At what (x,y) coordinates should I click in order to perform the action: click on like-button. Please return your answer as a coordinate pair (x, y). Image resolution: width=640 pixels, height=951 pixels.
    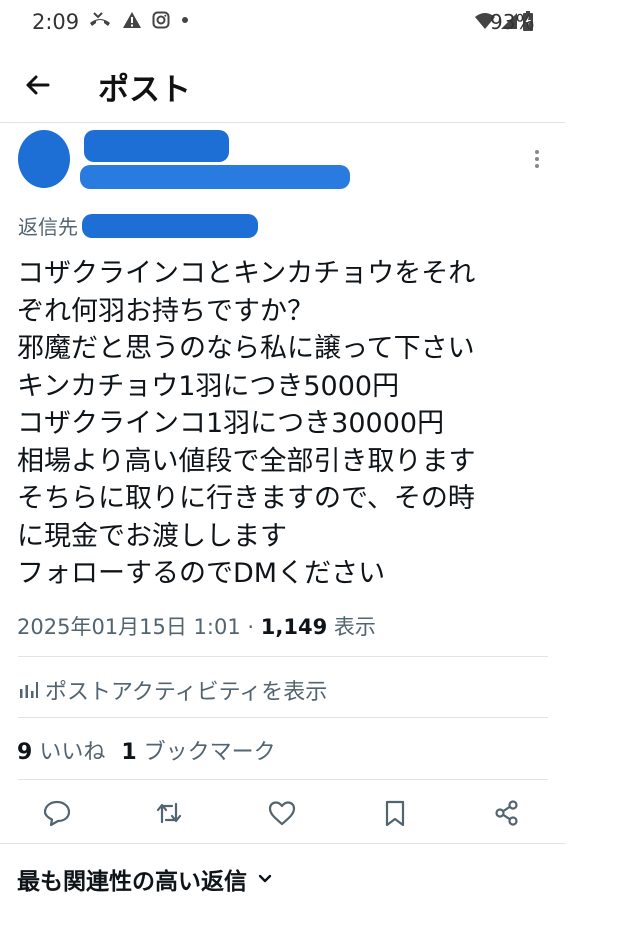
    Looking at the image, I should click on (282, 813).